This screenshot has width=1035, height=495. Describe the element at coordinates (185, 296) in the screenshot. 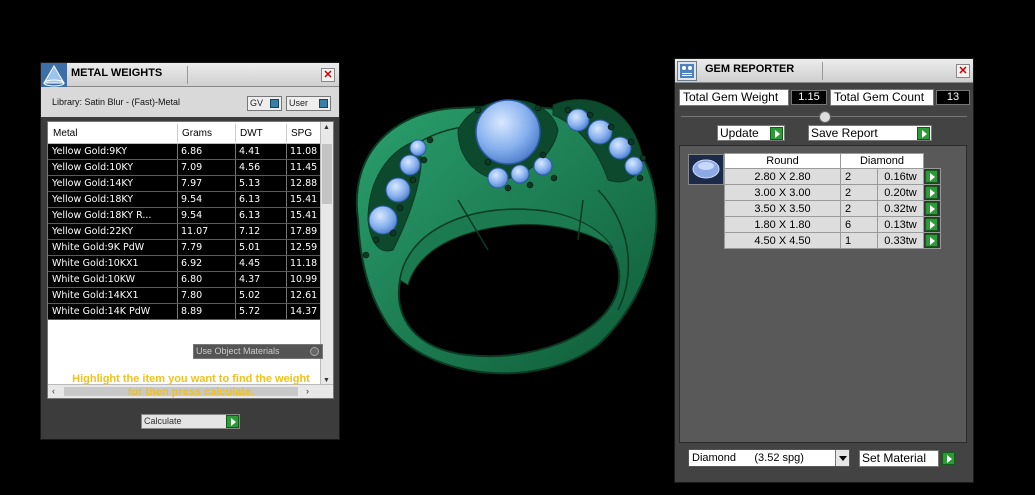

I see `metal-table-row: White Gold:14KX1 7.80 5.02 12.61` at that location.